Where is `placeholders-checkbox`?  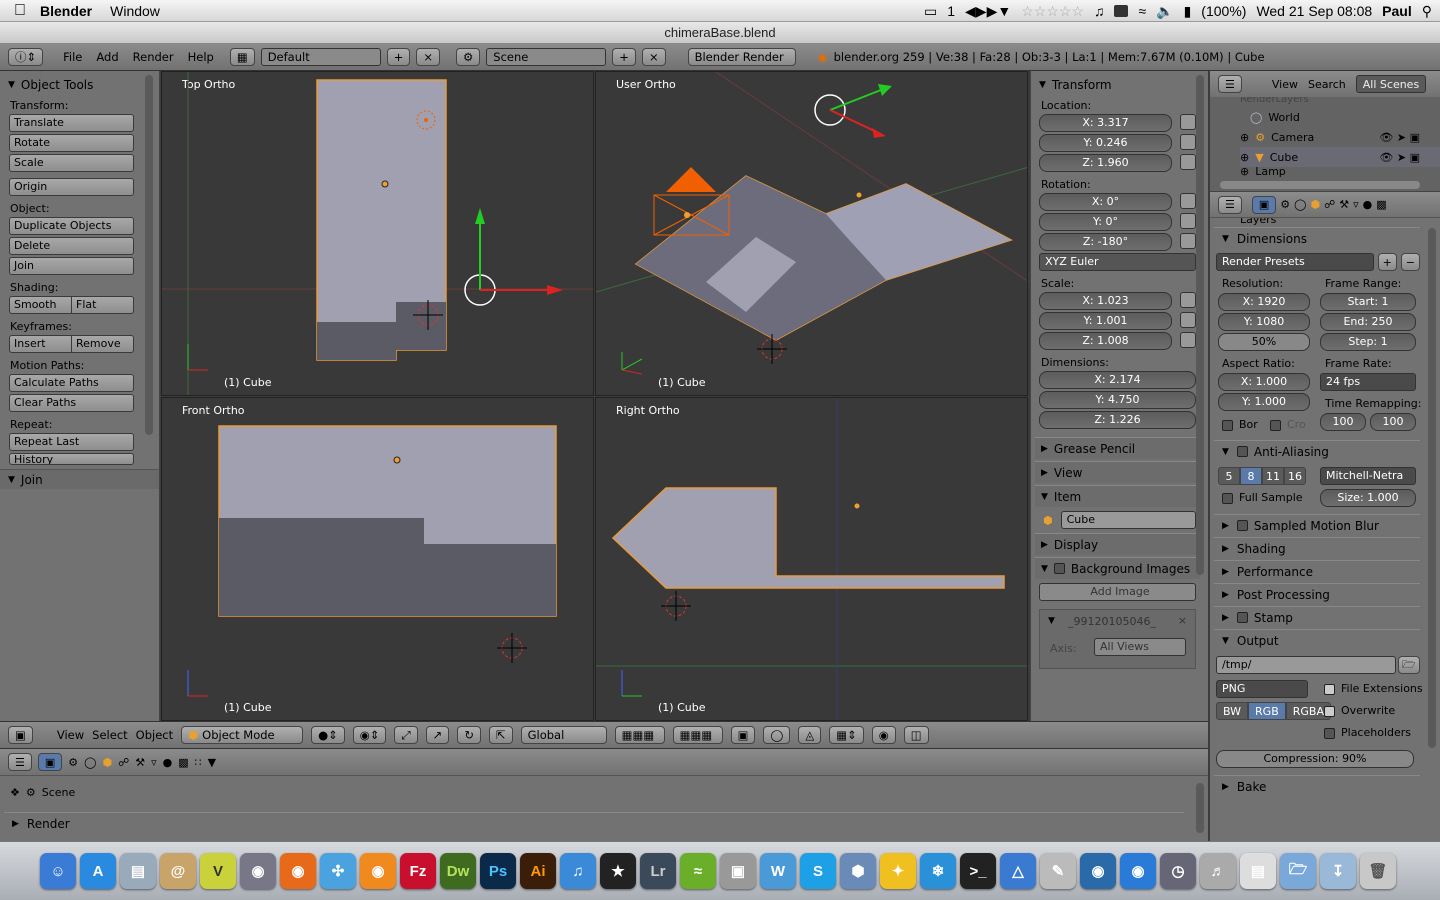
placeholders-checkbox is located at coordinates (1329, 733).